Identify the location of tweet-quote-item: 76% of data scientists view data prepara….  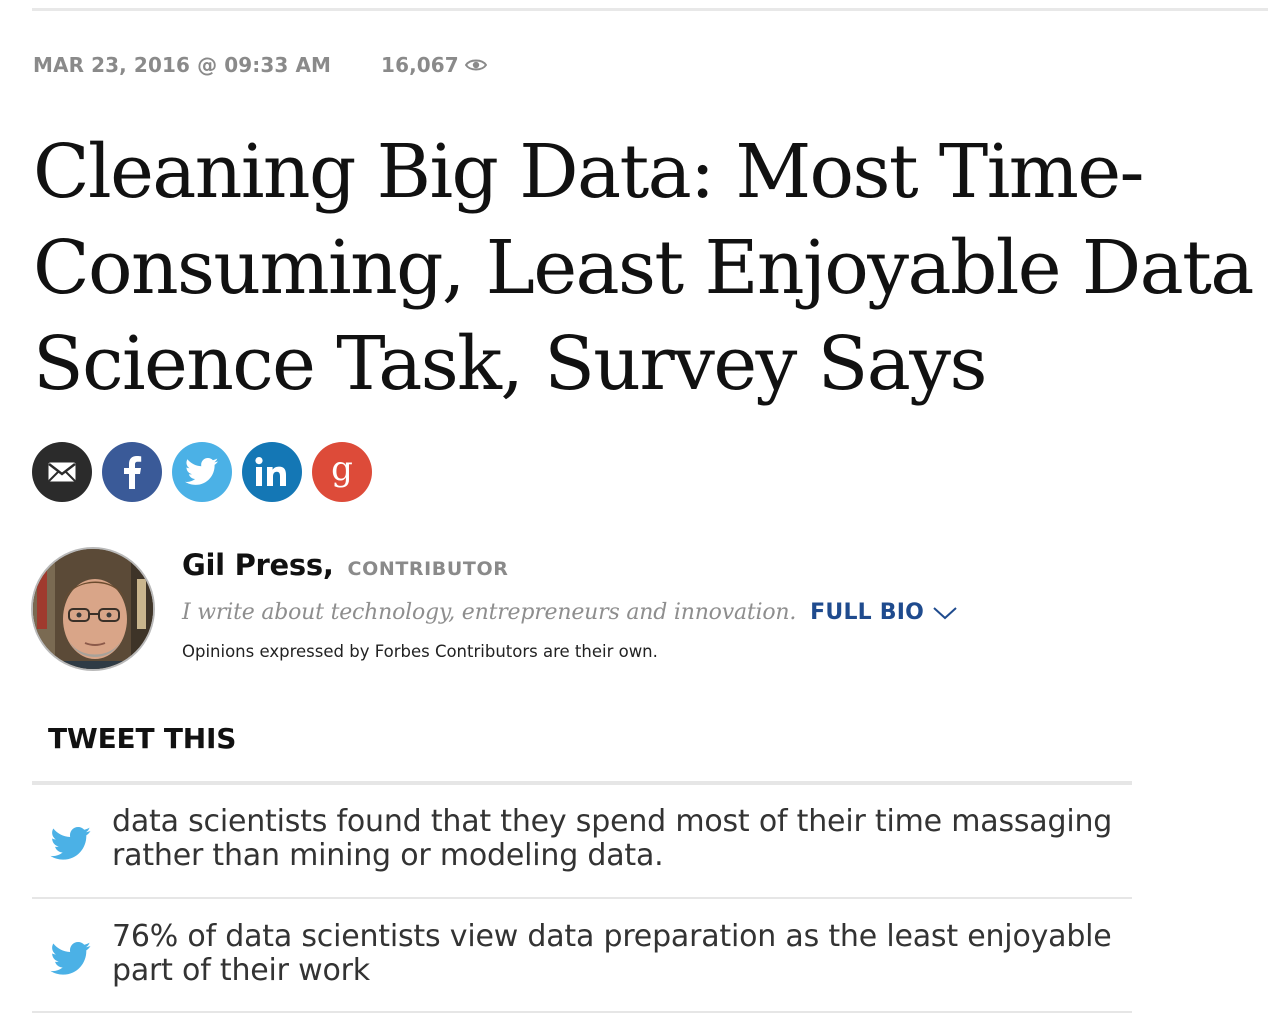
(582, 960).